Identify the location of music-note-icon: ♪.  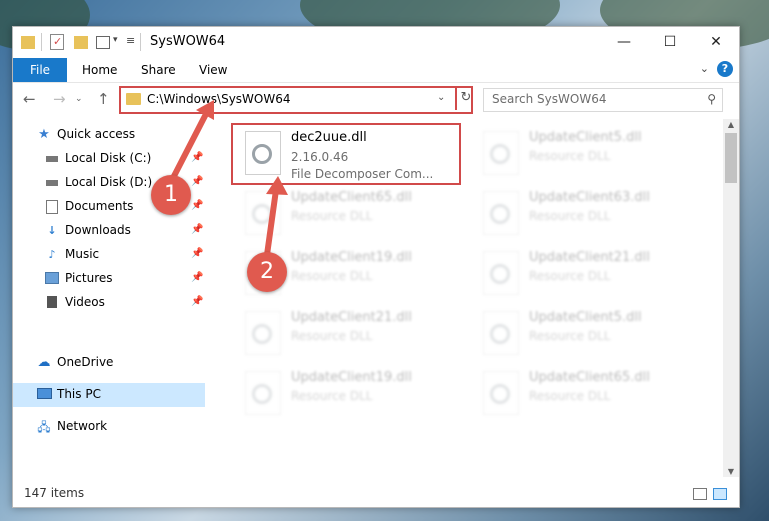
(52, 254).